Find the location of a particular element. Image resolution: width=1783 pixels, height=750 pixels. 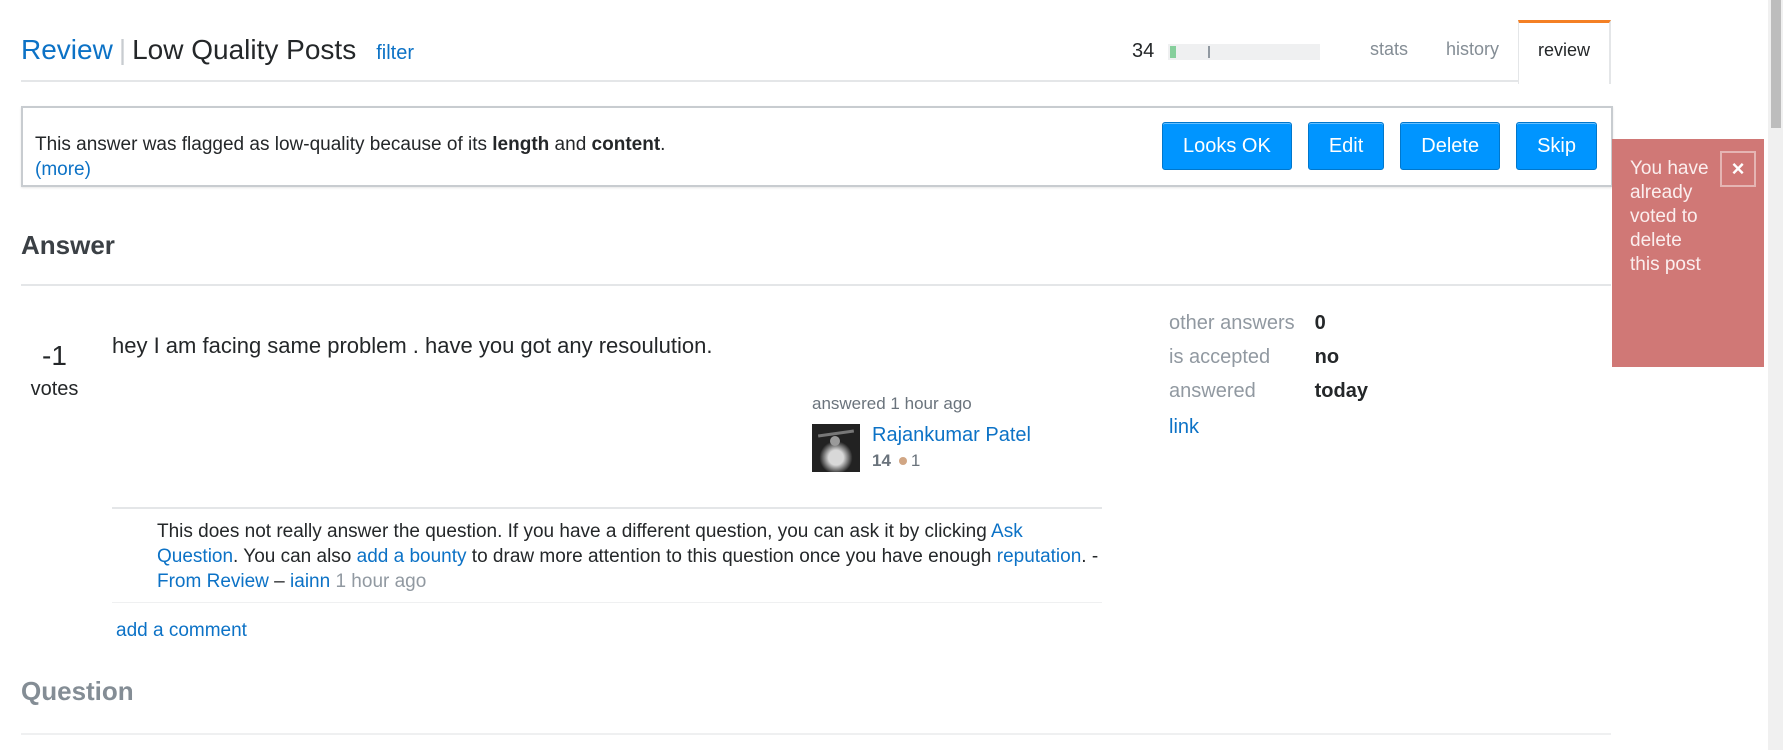

more-link: (more) is located at coordinates (63, 169).